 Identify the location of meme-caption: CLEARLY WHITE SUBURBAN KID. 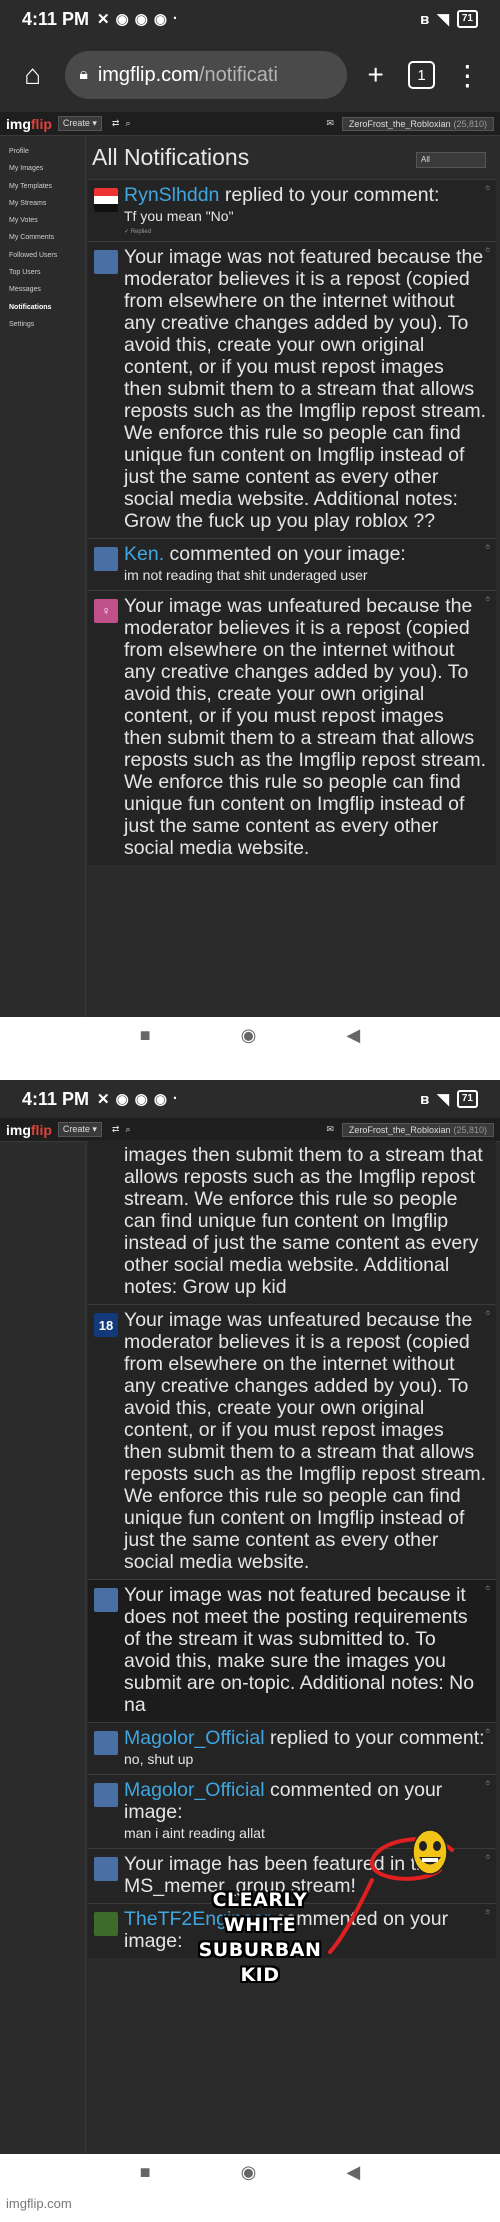
(260, 1937).